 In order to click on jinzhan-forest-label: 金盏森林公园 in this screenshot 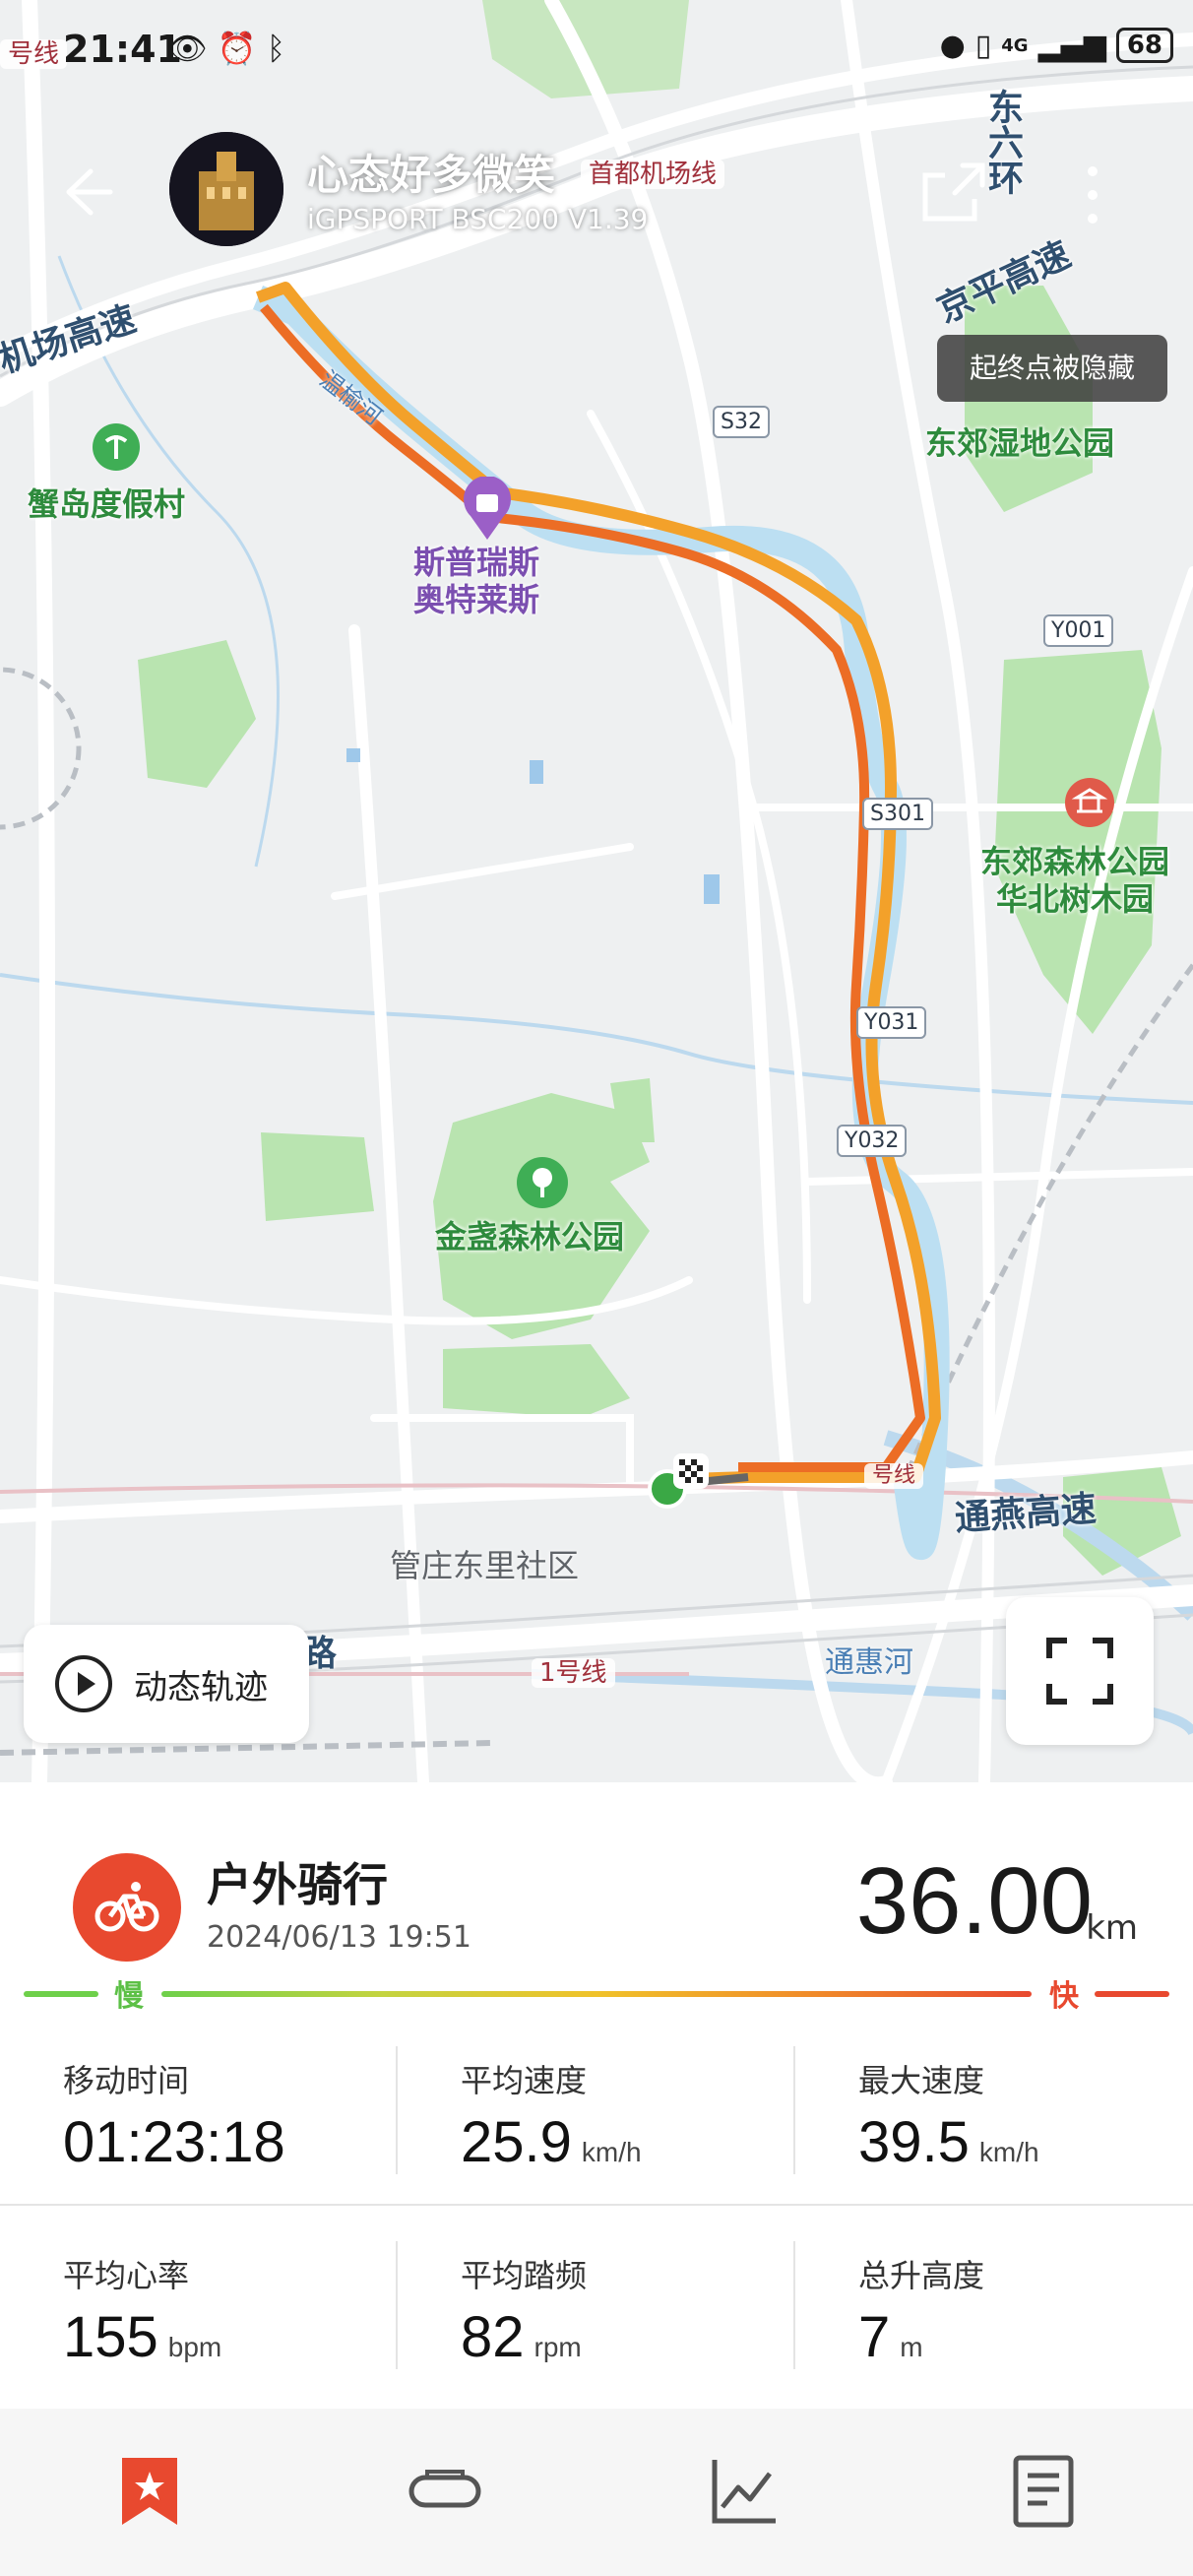, I will do `click(530, 1237)`.